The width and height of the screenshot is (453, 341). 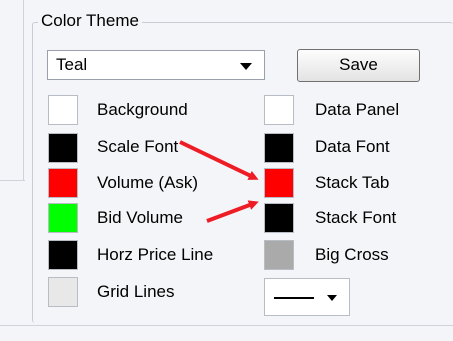 What do you see at coordinates (63, 218) in the screenshot?
I see `bid-volume-color-swatch` at bounding box center [63, 218].